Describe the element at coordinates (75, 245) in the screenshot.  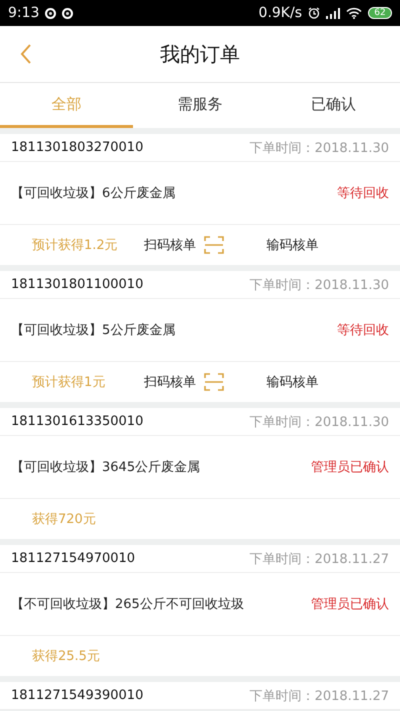
I see `earnings-amount: 预计获得1.2元` at that location.